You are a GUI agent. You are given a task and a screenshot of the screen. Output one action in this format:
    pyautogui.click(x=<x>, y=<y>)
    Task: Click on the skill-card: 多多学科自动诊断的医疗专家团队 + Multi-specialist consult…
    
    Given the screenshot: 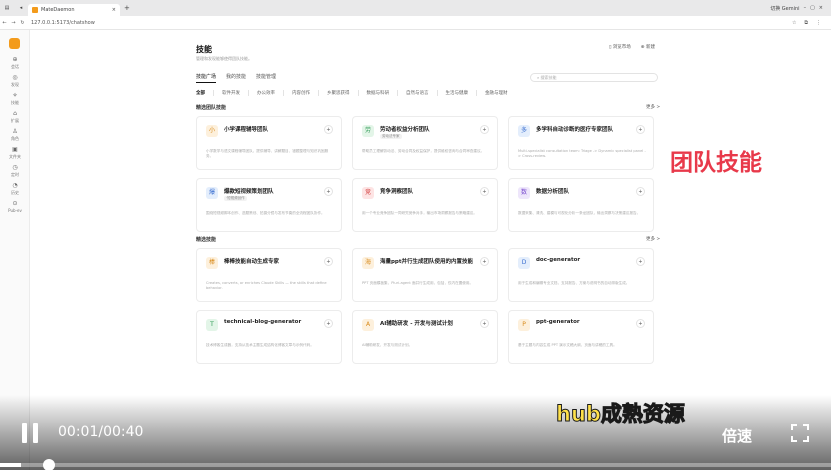 What is the action you would take?
    pyautogui.click(x=581, y=143)
    